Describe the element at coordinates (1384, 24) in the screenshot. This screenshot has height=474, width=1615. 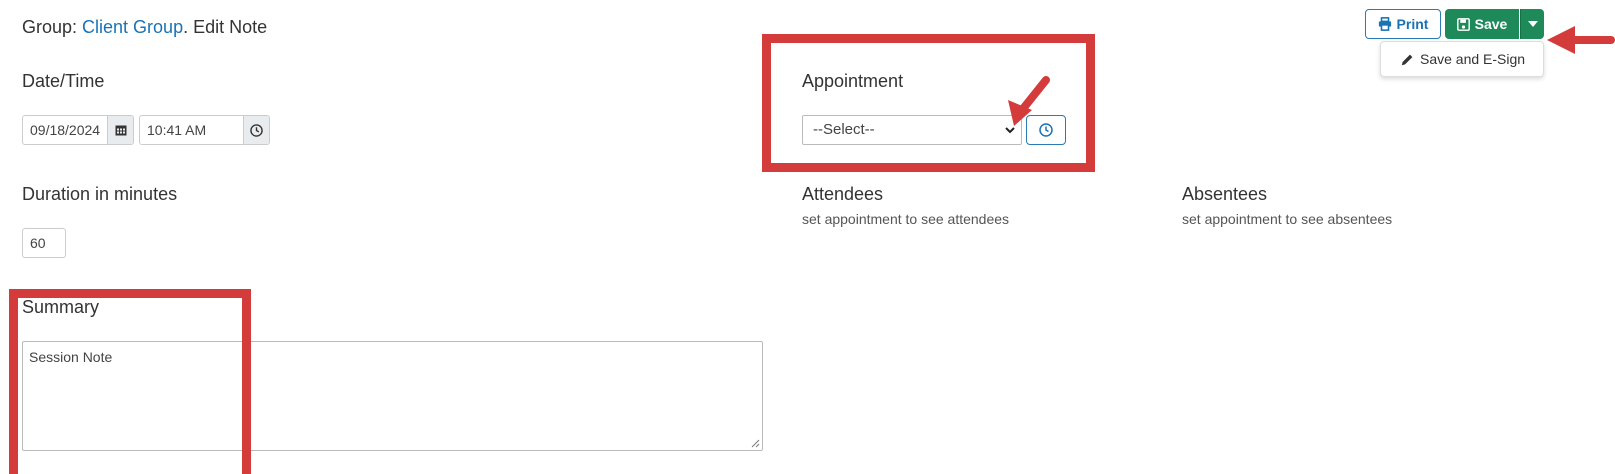
I see `printer-icon` at that location.